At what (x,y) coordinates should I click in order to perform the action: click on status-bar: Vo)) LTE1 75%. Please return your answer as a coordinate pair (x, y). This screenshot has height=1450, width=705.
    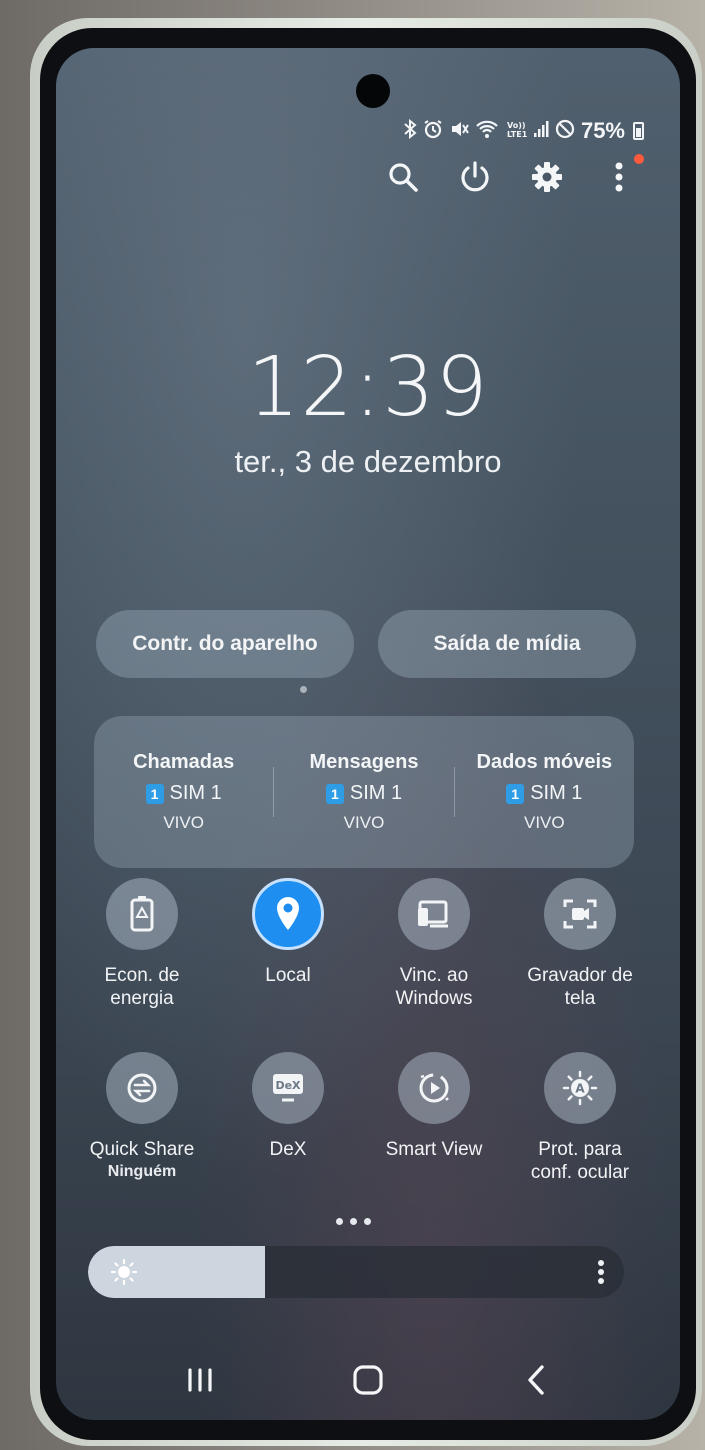
    Looking at the image, I should click on (523, 131).